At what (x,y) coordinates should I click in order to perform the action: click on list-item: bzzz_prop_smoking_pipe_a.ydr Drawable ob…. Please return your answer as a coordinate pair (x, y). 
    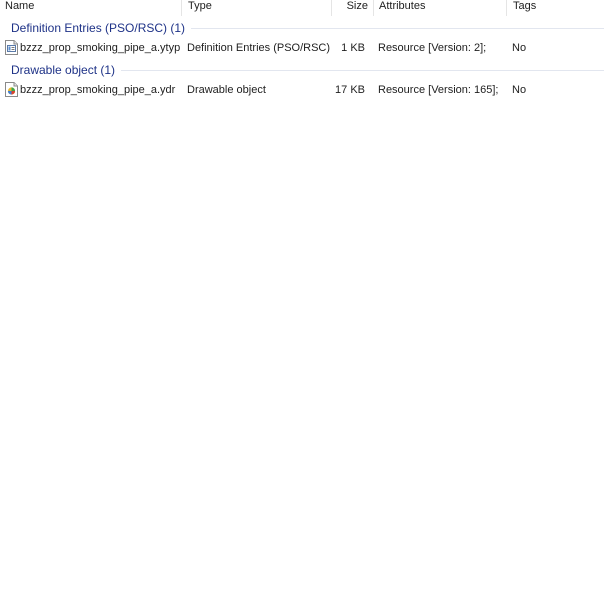
    Looking at the image, I should click on (302, 90).